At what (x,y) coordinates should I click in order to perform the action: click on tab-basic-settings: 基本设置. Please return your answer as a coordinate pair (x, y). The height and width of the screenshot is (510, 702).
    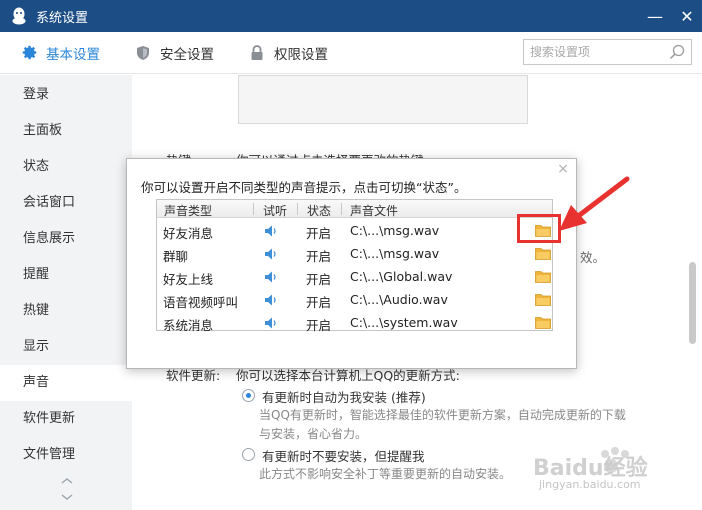
    Looking at the image, I should click on (57, 53).